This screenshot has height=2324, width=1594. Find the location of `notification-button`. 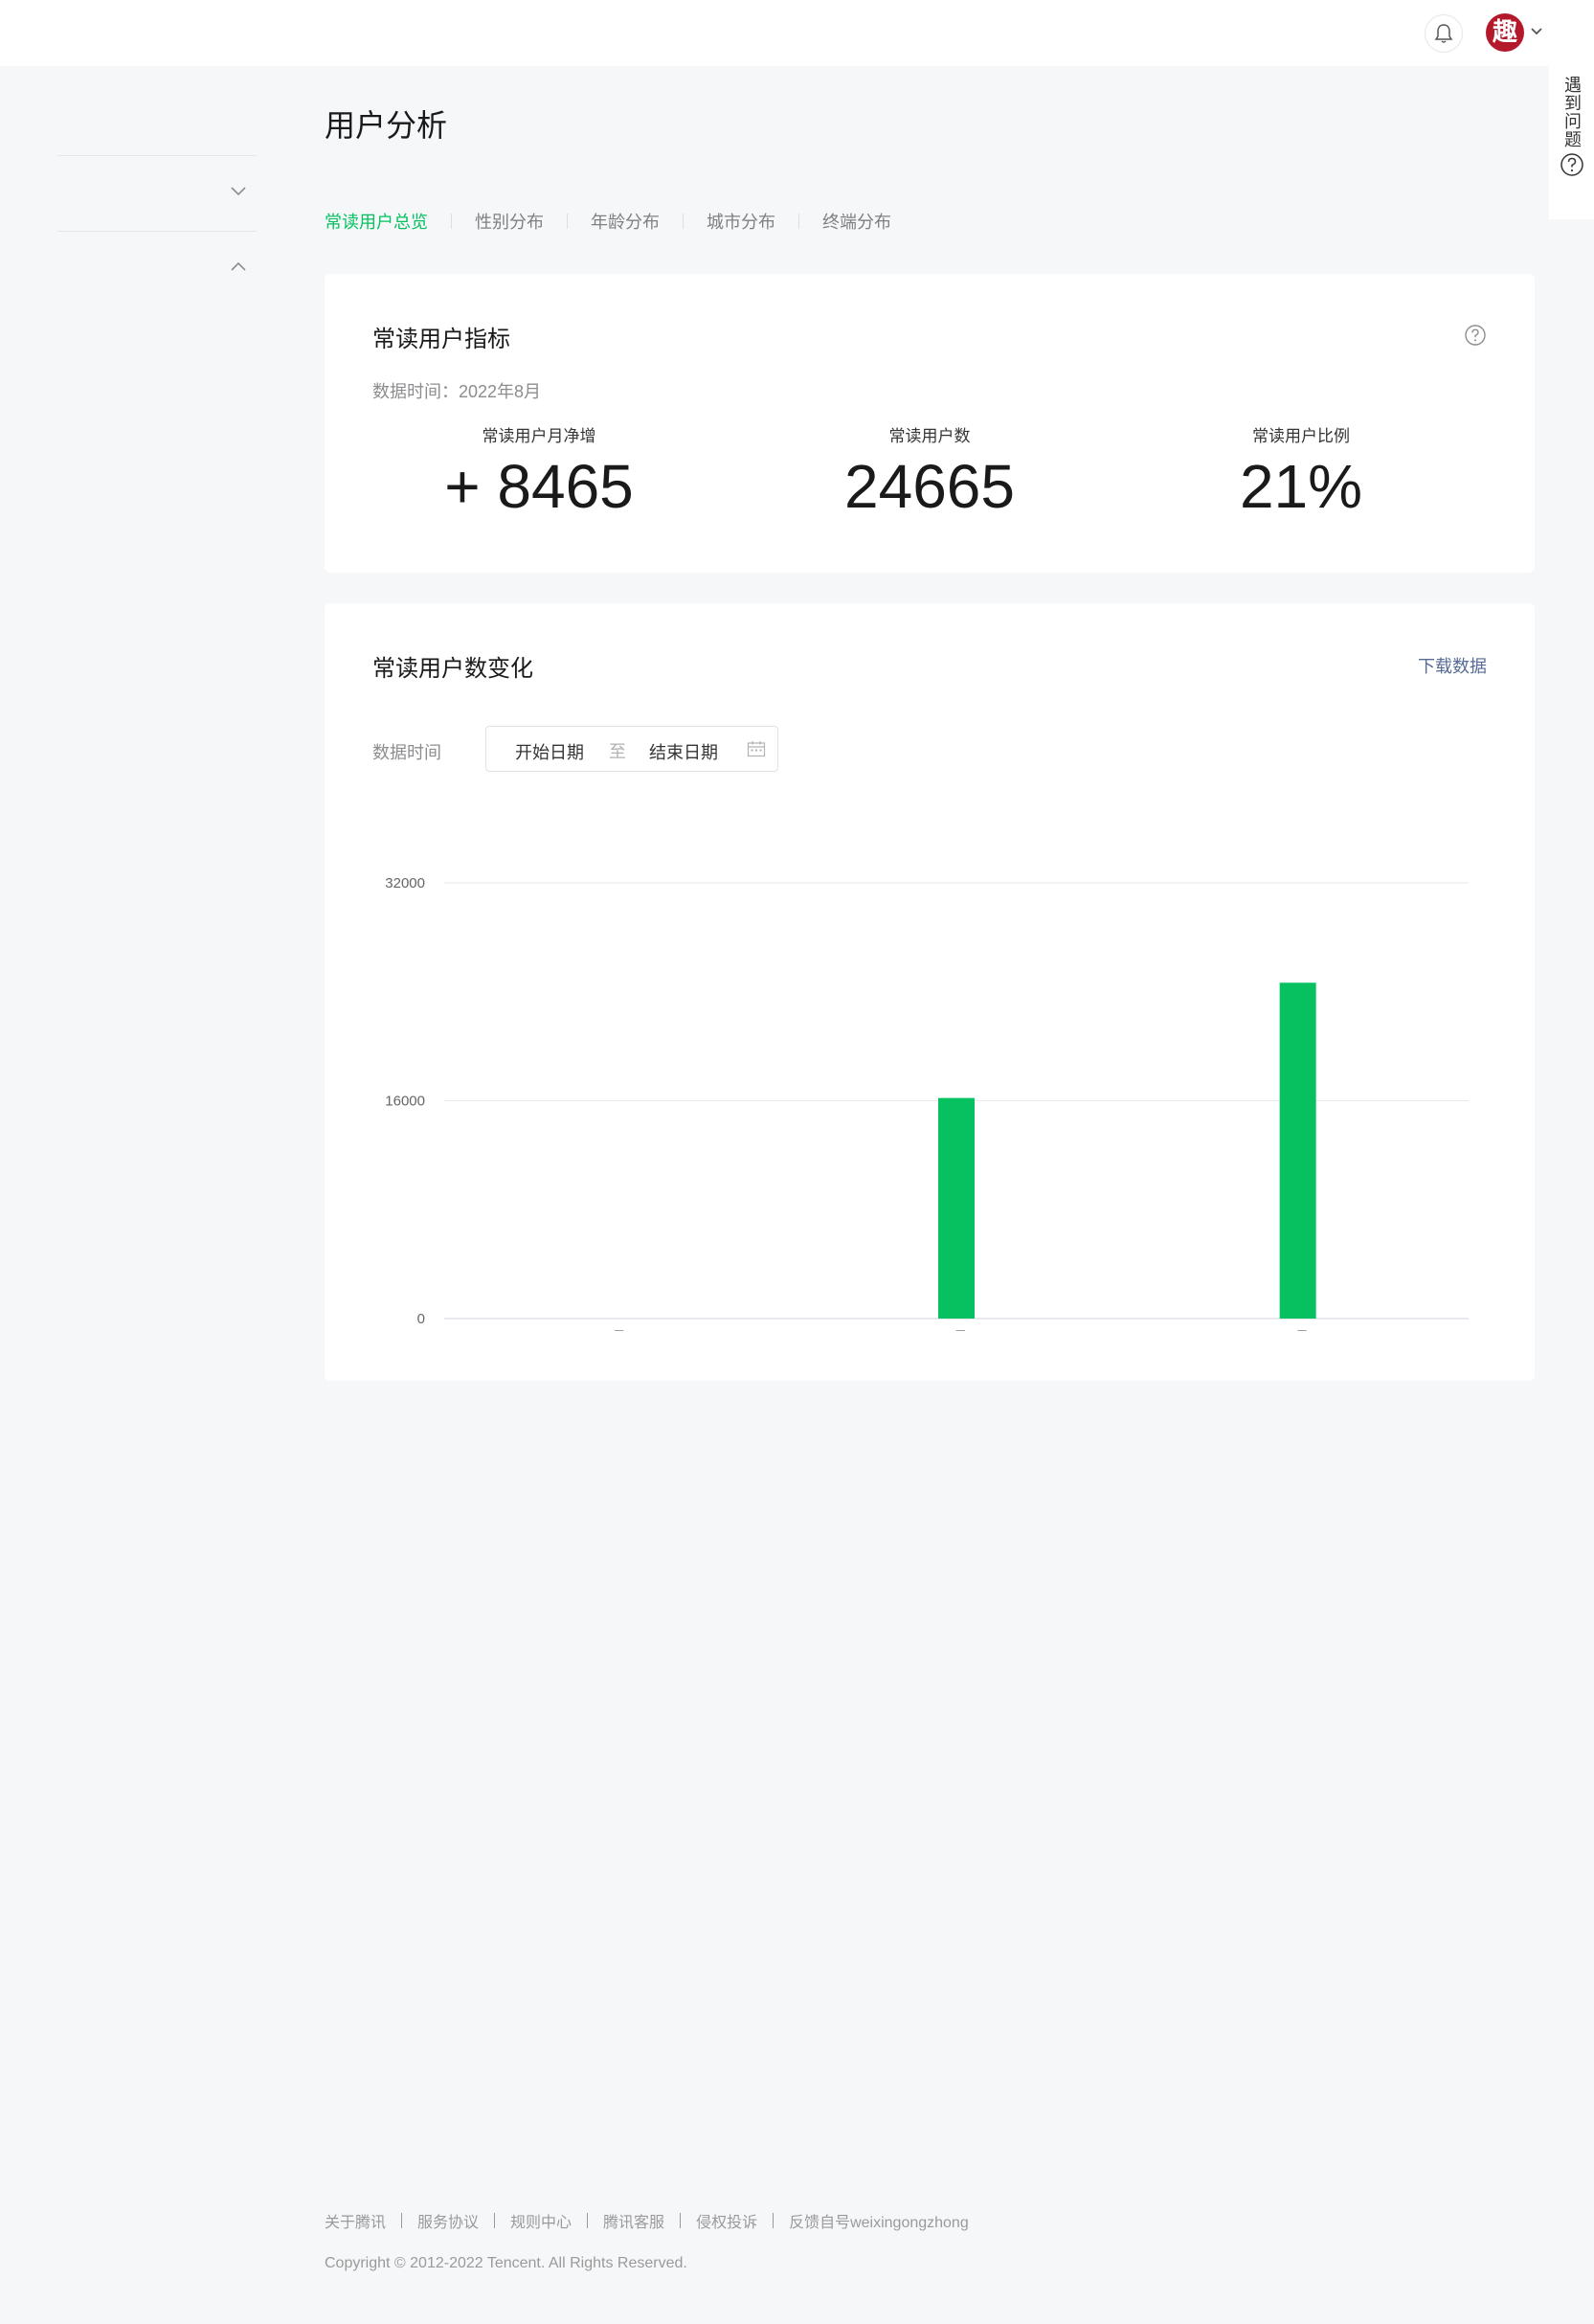

notification-button is located at coordinates (1444, 33).